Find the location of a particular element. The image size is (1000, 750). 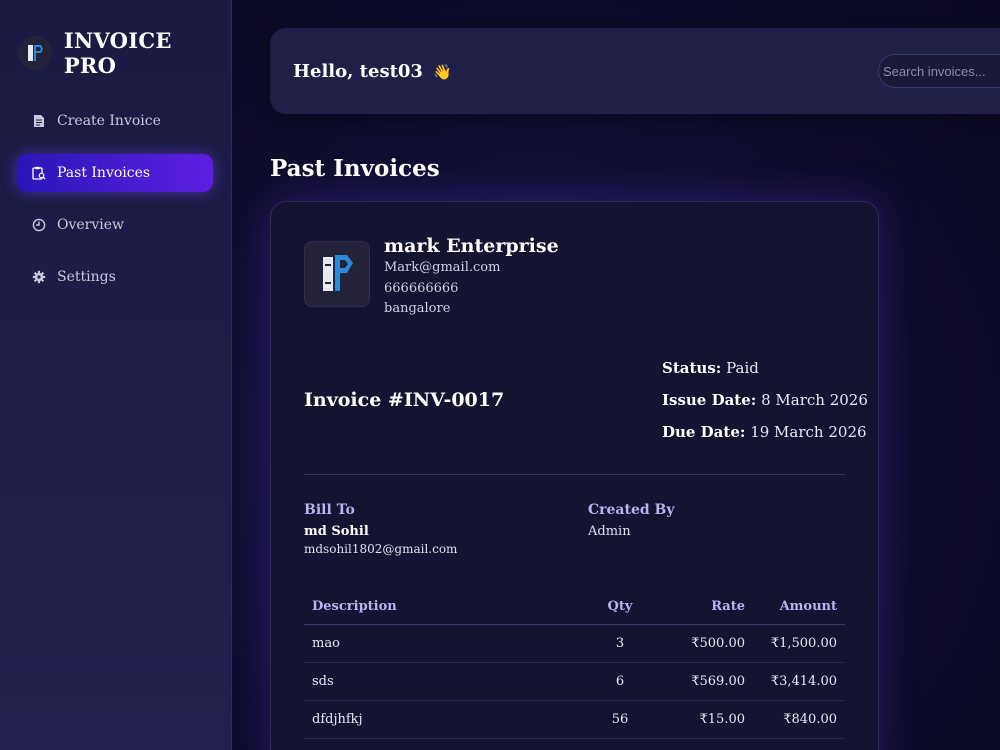

item-qty: 56 is located at coordinates (620, 719).